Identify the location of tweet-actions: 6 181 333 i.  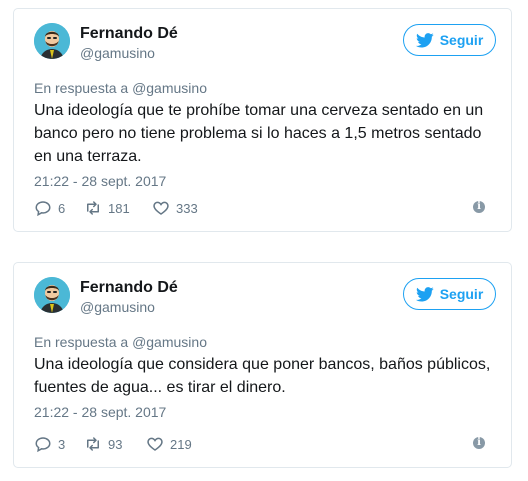
(262, 209).